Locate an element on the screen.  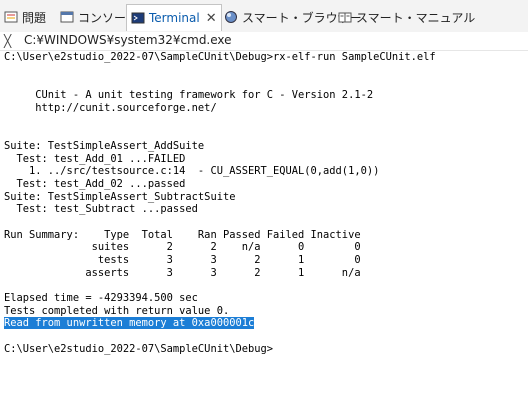
terminal-line-text: Suite: TestSimpleAssert_SubtractSuite is located at coordinates (120, 196).